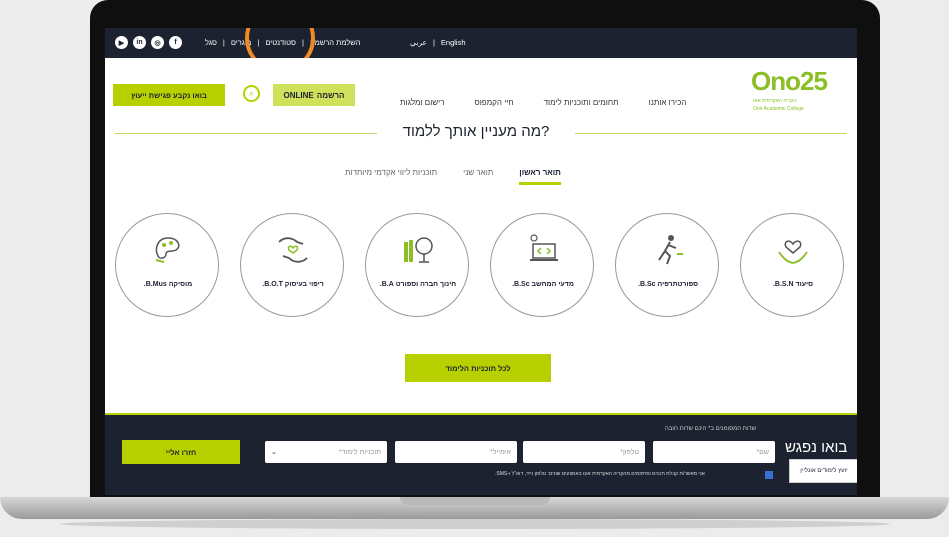 The image size is (949, 537). Describe the element at coordinates (330, 95) in the screenshot. I see `online-bold: הרשמה` at that location.